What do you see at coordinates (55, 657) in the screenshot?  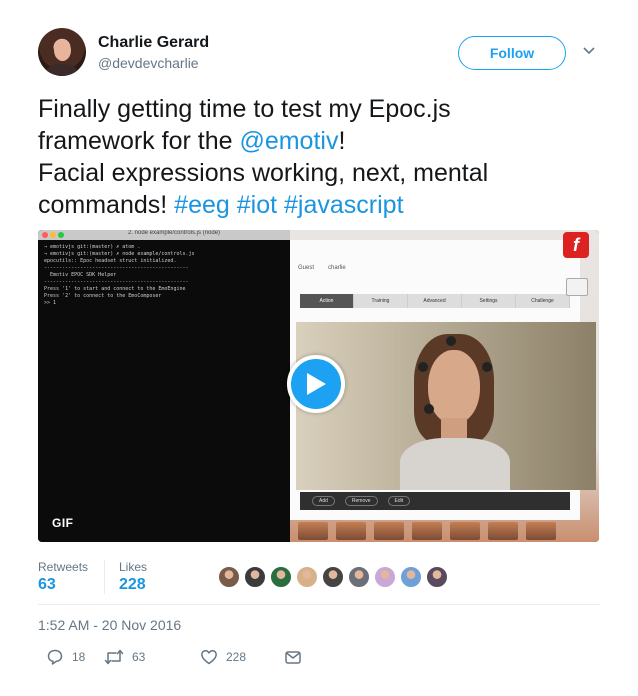 I see `reply-icon` at bounding box center [55, 657].